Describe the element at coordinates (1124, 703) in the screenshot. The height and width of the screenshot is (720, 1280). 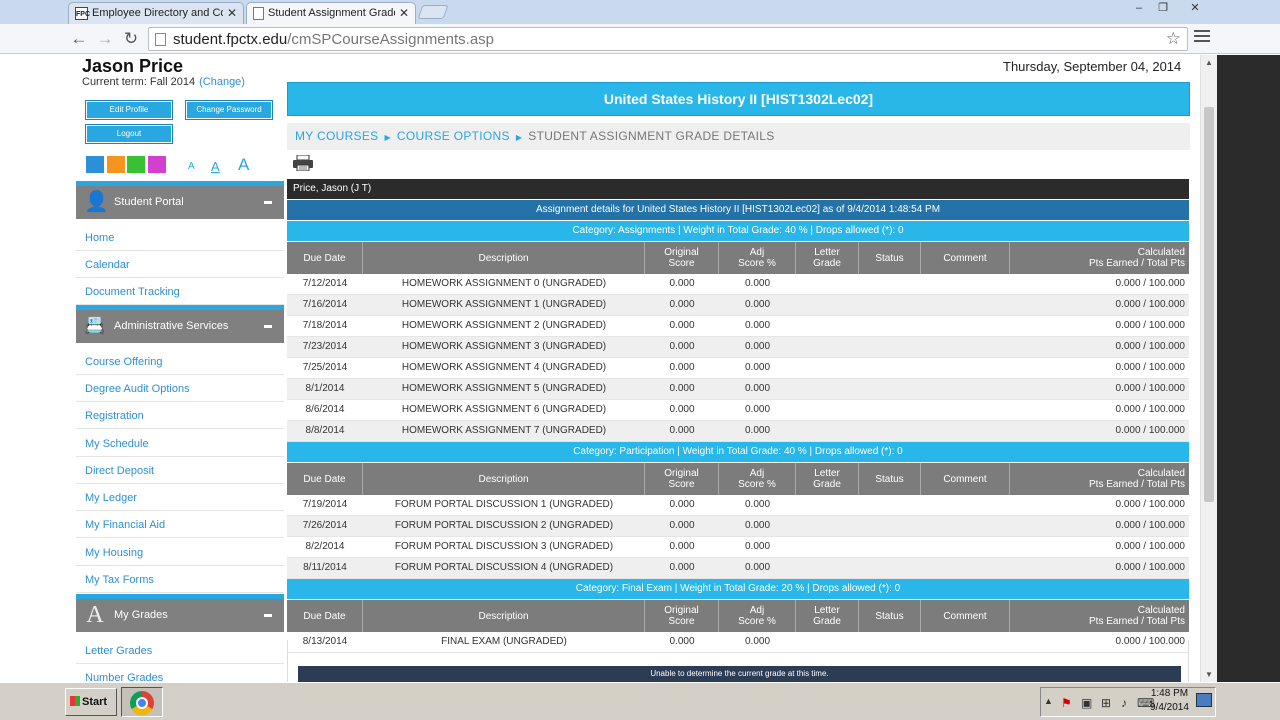
I see `volume-icon: ♪` at that location.